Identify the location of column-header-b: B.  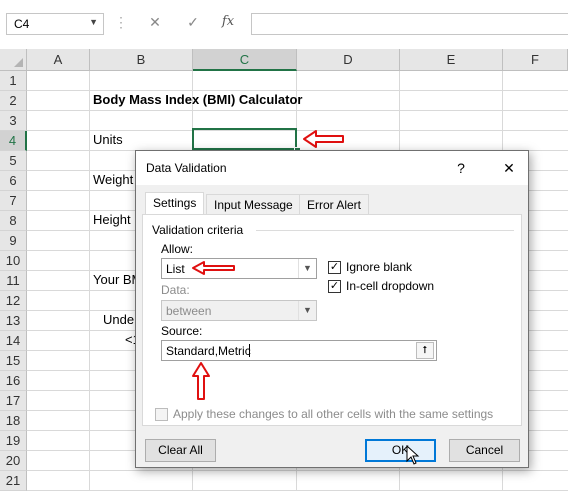
(141, 60).